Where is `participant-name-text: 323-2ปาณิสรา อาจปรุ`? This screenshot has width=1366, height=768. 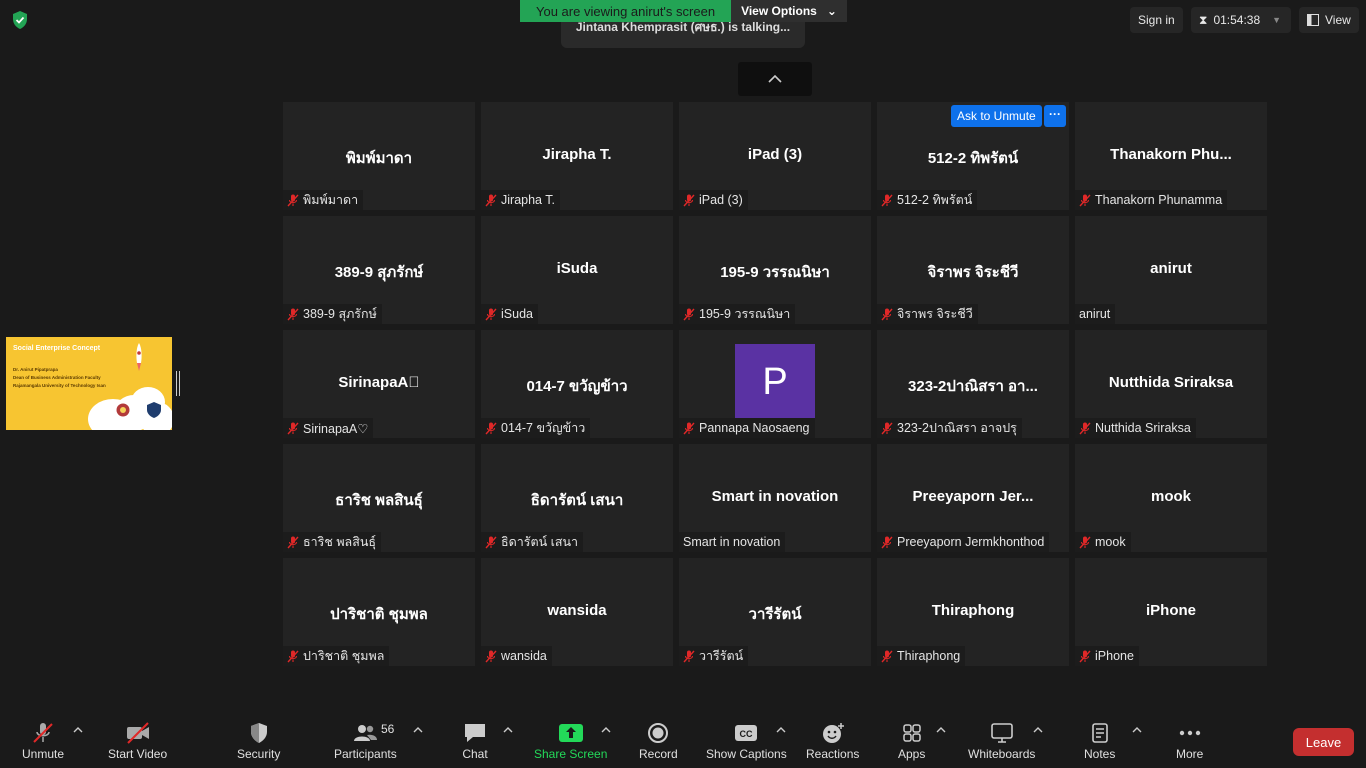 participant-name-text: 323-2ปาณิสรา อาจปรุ is located at coordinates (957, 428).